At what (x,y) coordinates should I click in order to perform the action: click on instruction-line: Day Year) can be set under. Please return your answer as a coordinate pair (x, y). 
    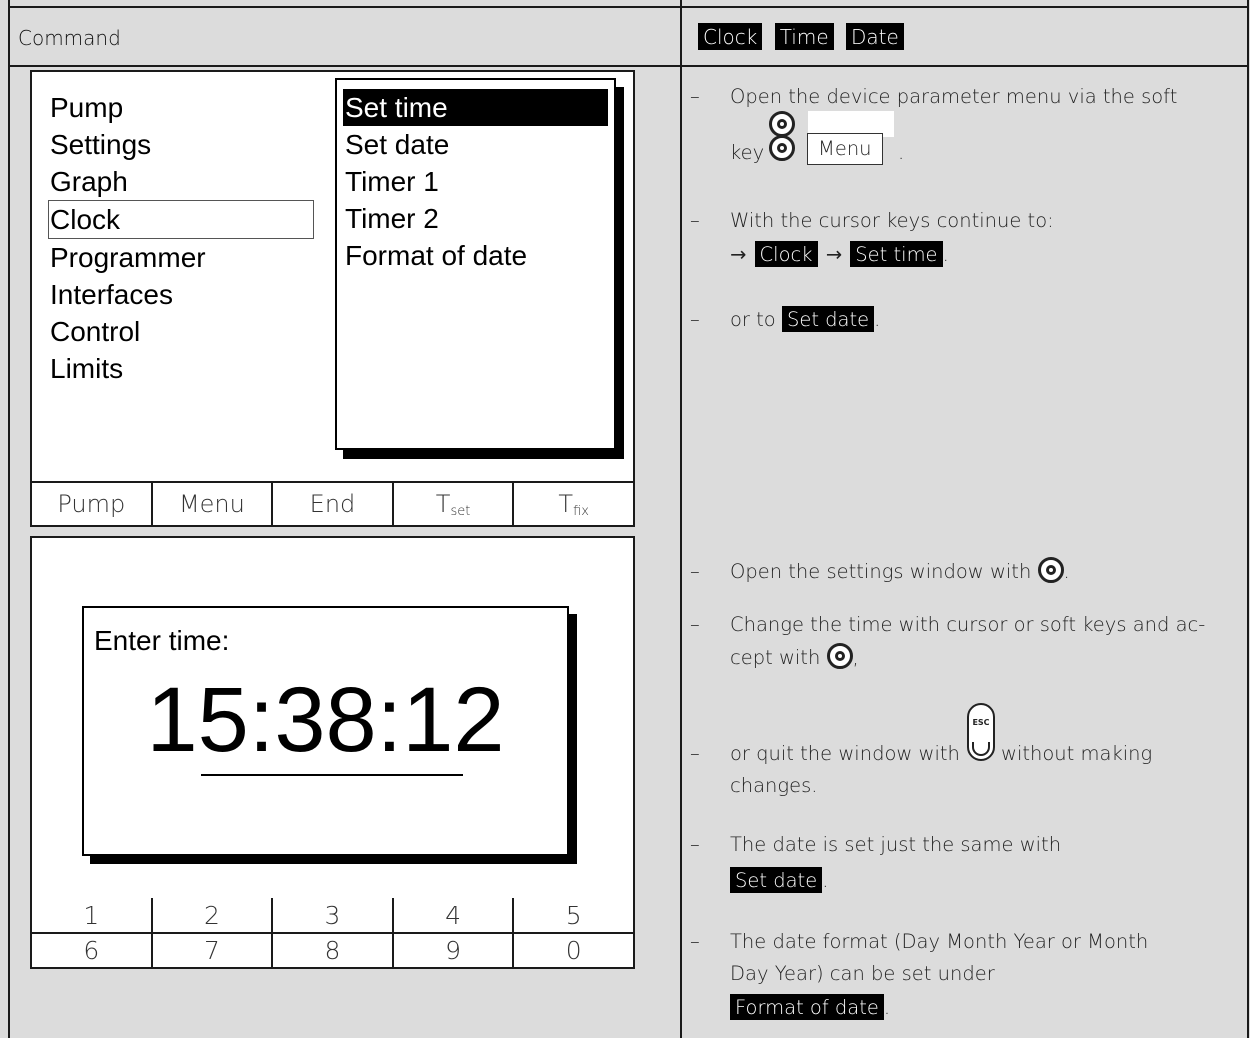
    Looking at the image, I should click on (862, 973).